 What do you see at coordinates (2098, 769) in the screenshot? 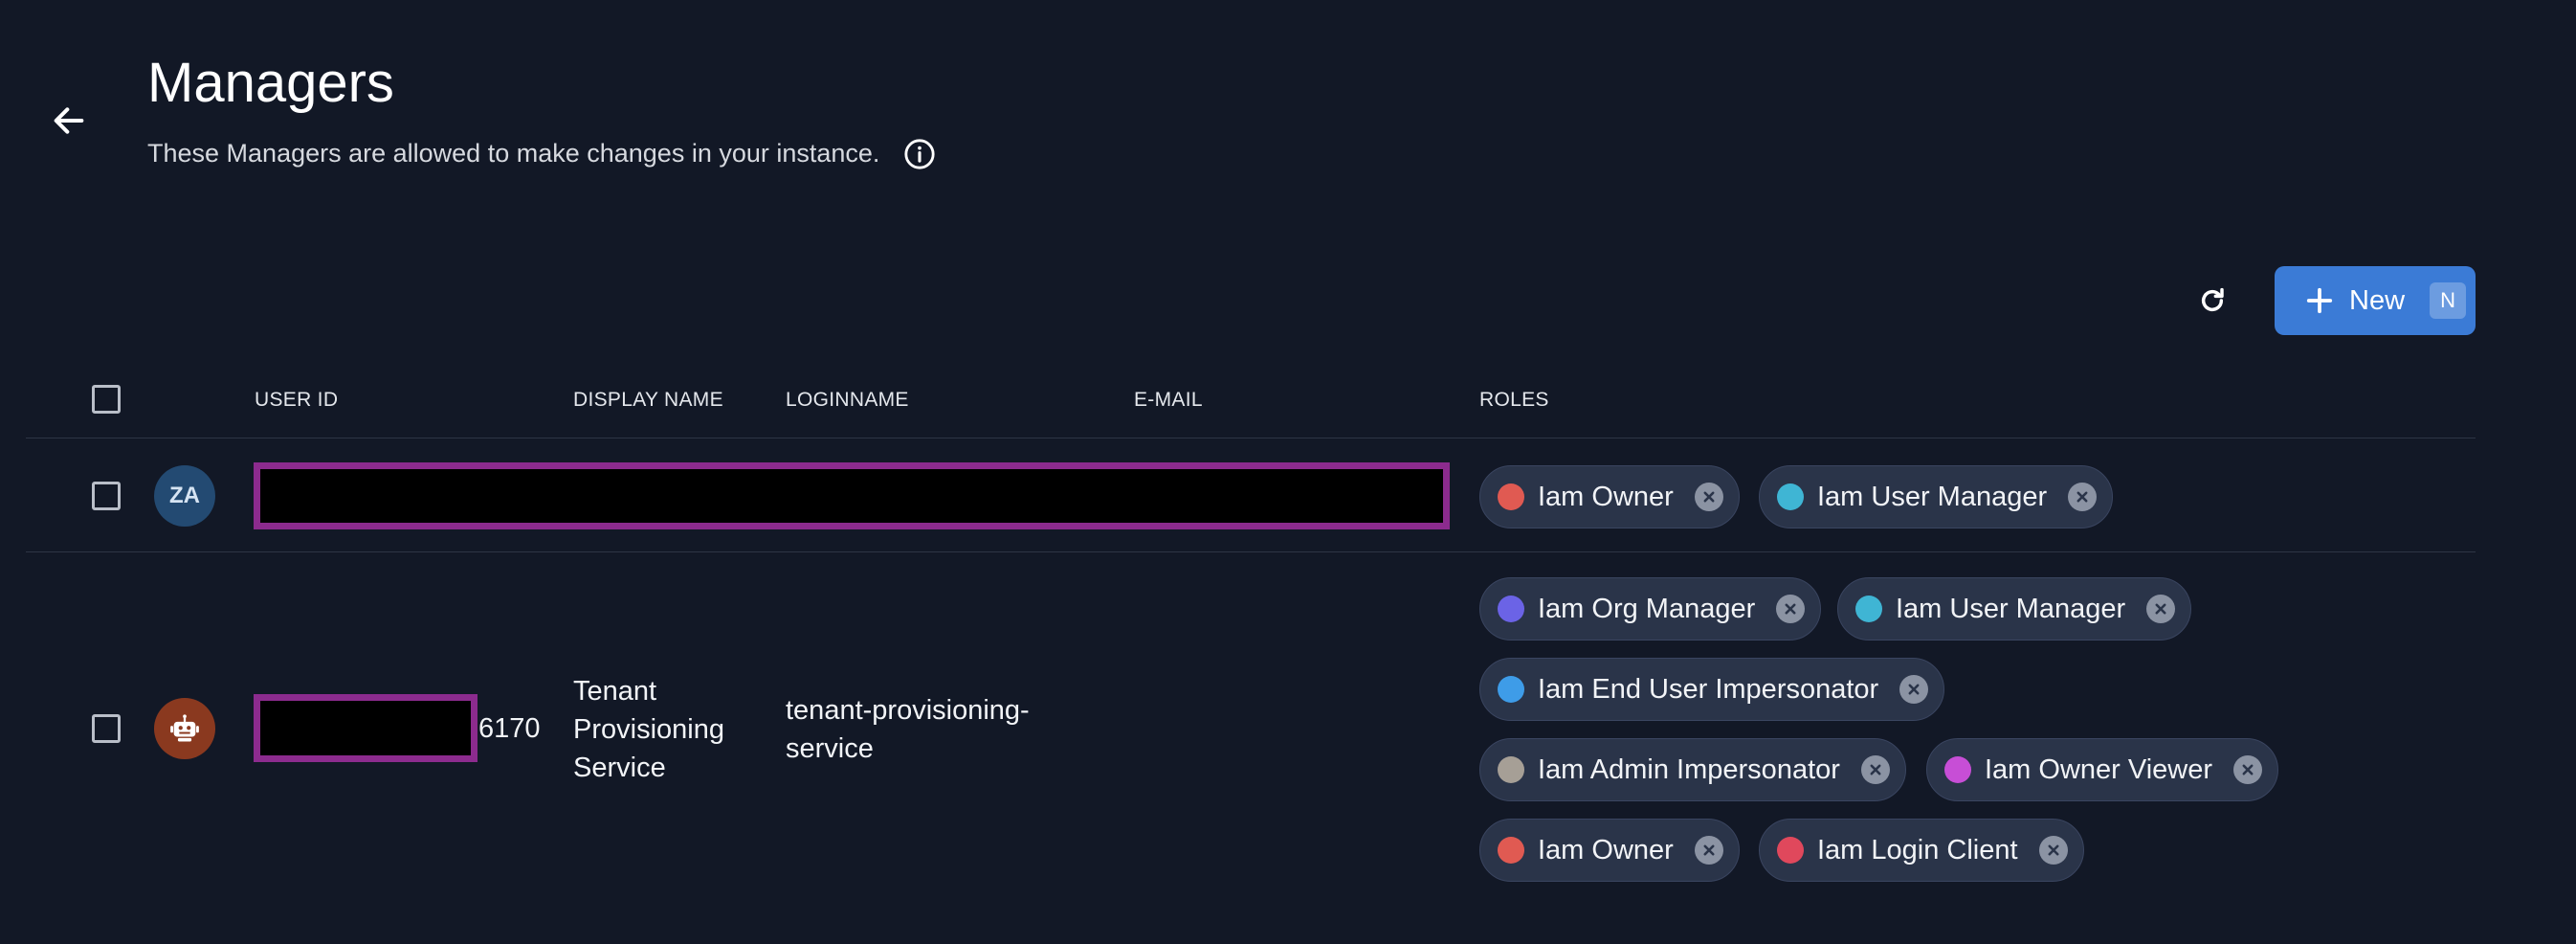
I see `role-label: Iam Owner Viewer` at bounding box center [2098, 769].